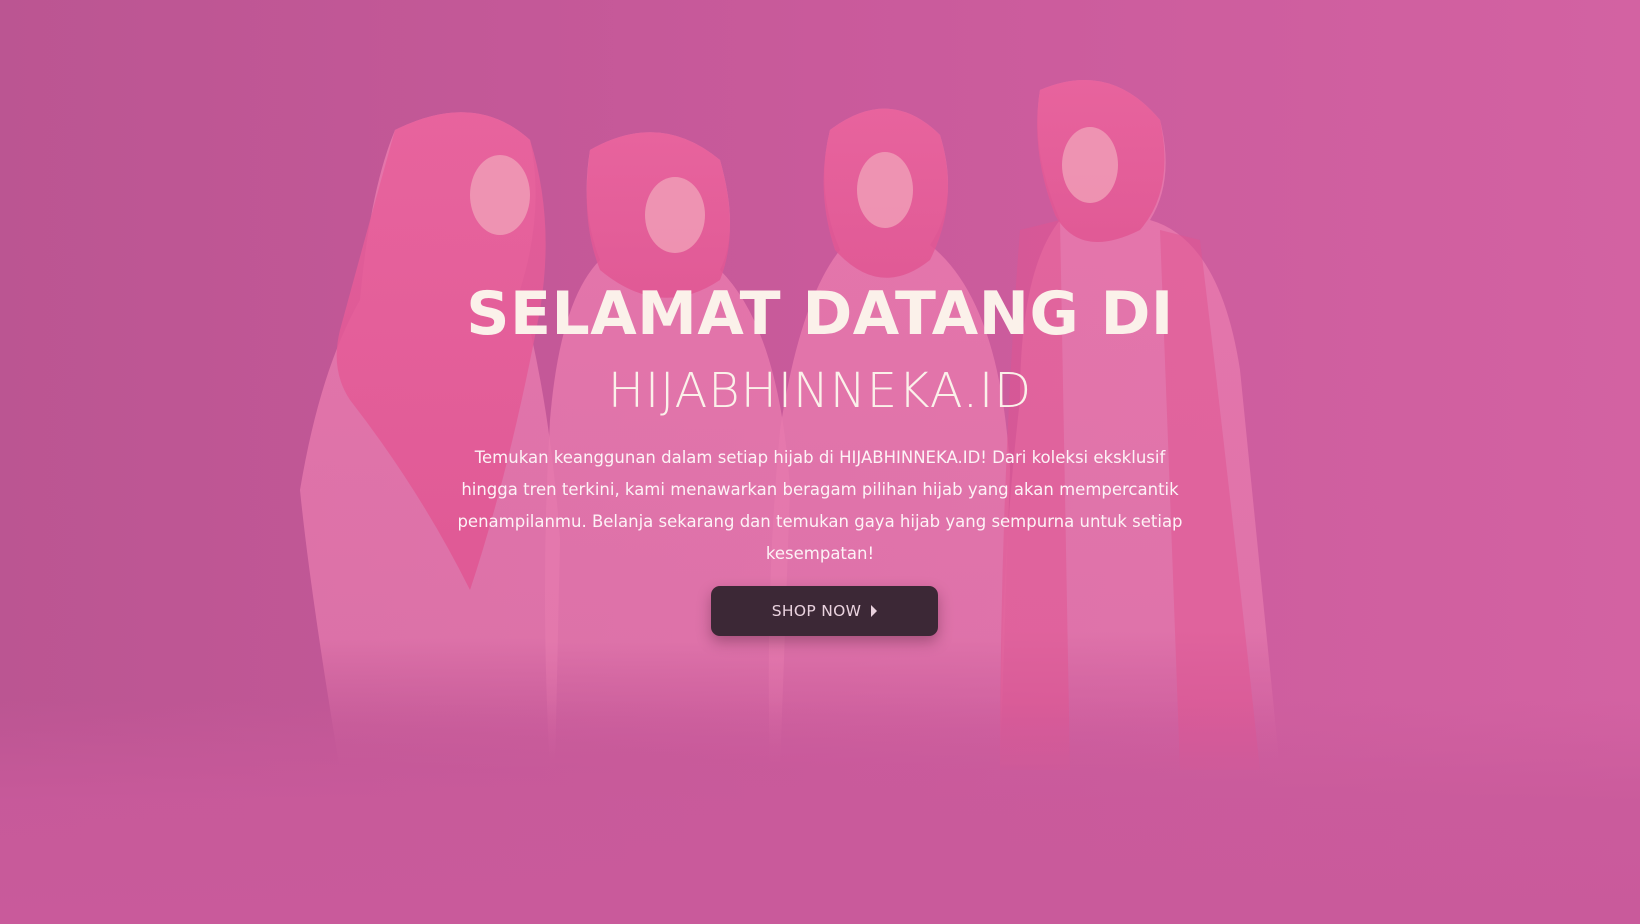  I want to click on shop-now-button: SHOP NOW, so click(824, 611).